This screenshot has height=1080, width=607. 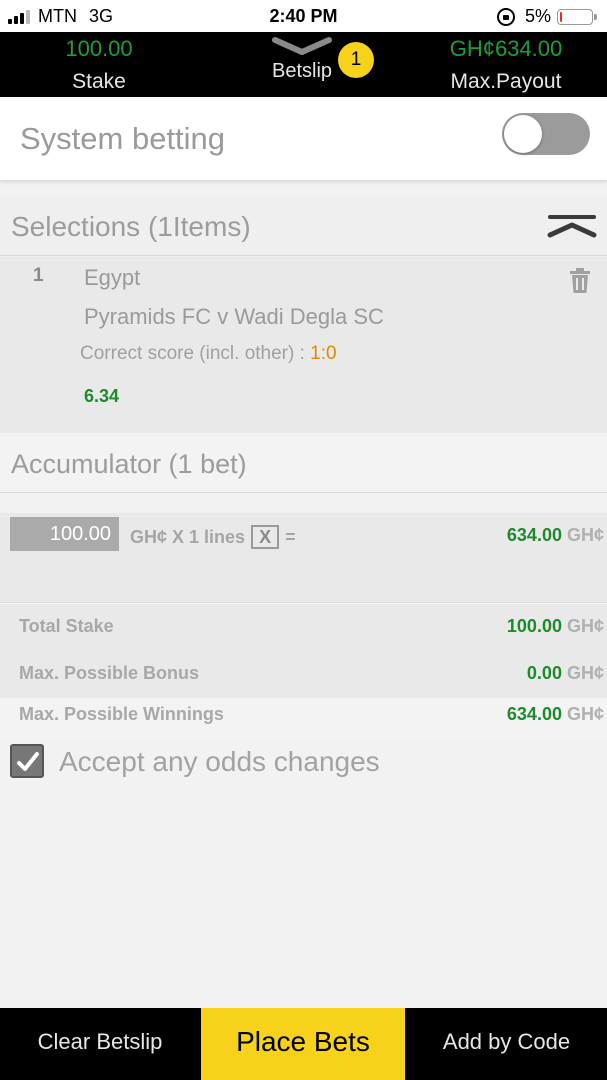 I want to click on selection-country: Egypt, so click(x=112, y=277).